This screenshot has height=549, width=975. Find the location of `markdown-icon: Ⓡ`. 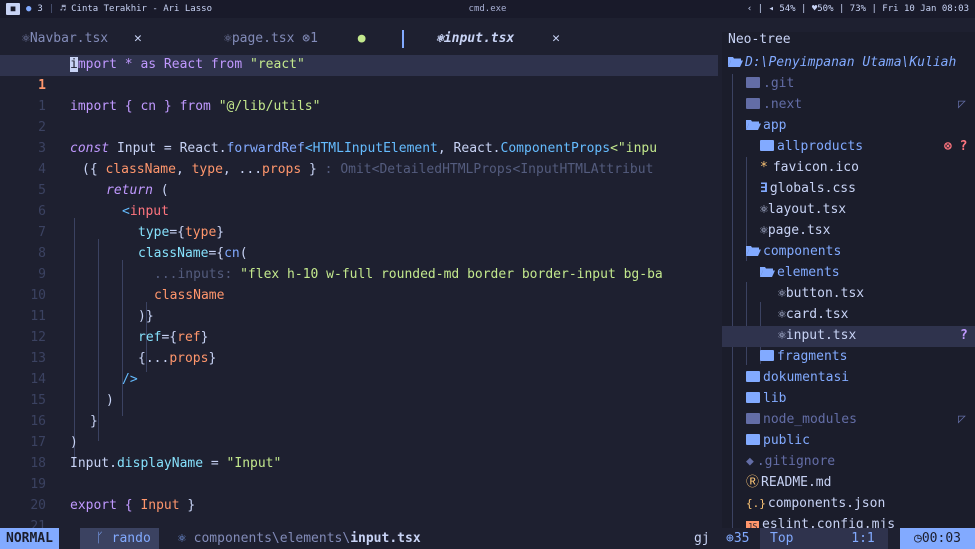

markdown-icon: Ⓡ is located at coordinates (753, 482).